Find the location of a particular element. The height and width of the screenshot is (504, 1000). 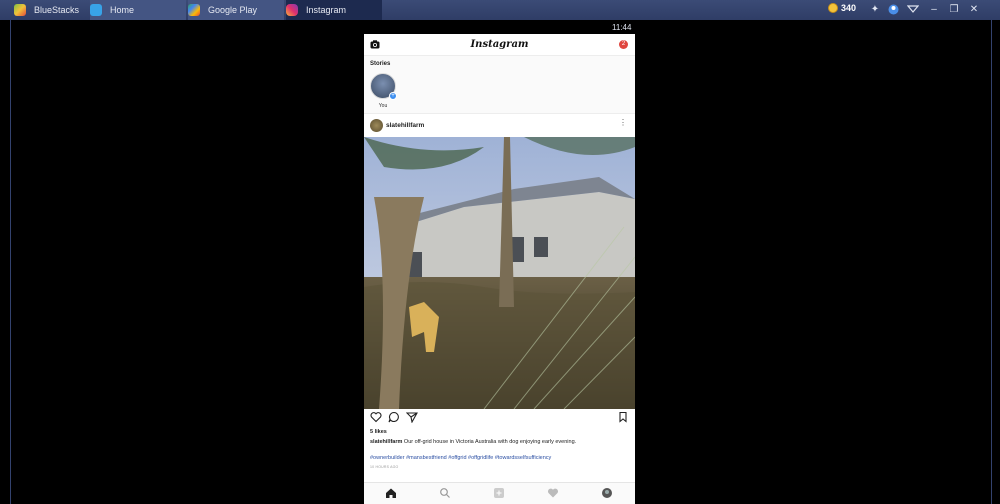

instagram-icon is located at coordinates (292, 10).